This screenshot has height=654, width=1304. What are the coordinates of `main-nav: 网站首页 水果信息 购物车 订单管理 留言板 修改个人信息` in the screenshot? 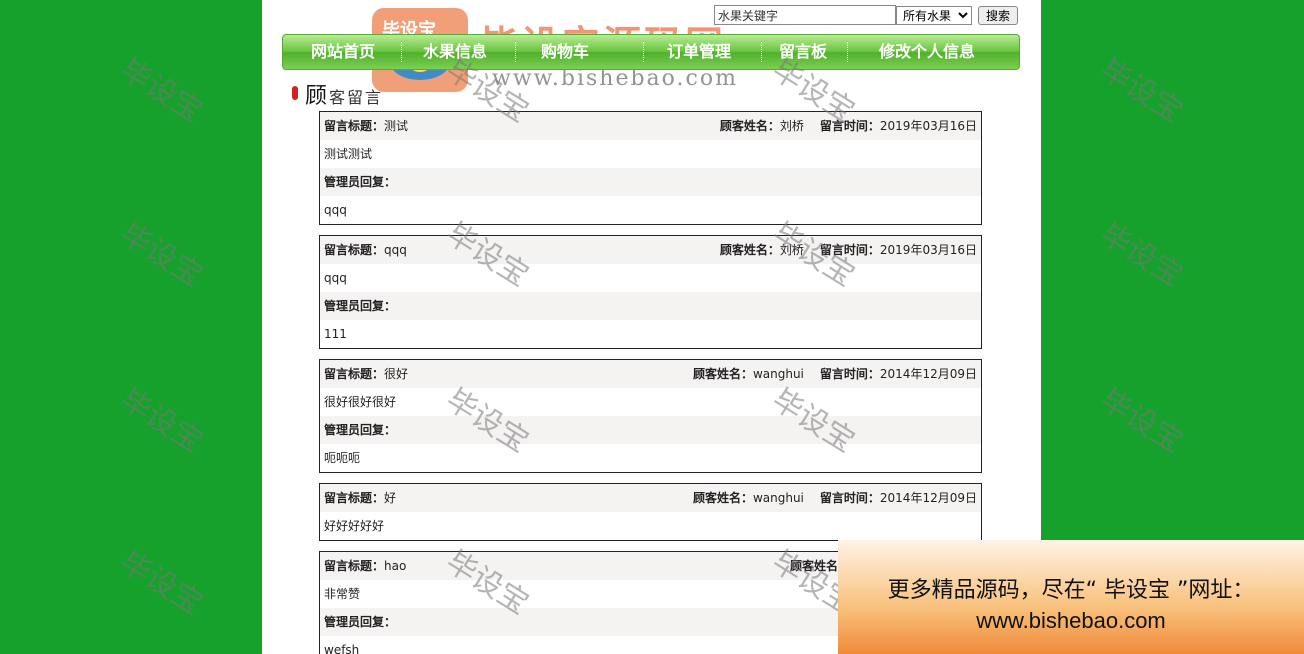 It's located at (651, 52).